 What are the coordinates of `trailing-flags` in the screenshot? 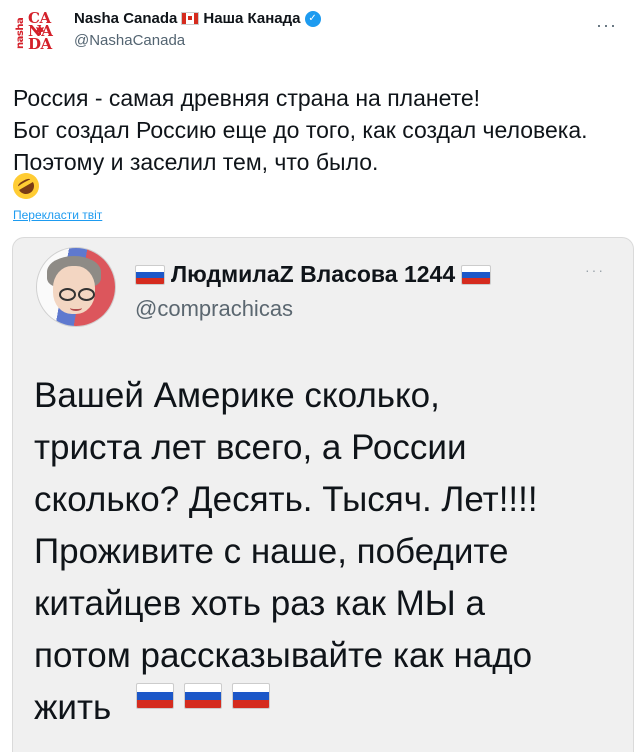 It's located at (203, 696).